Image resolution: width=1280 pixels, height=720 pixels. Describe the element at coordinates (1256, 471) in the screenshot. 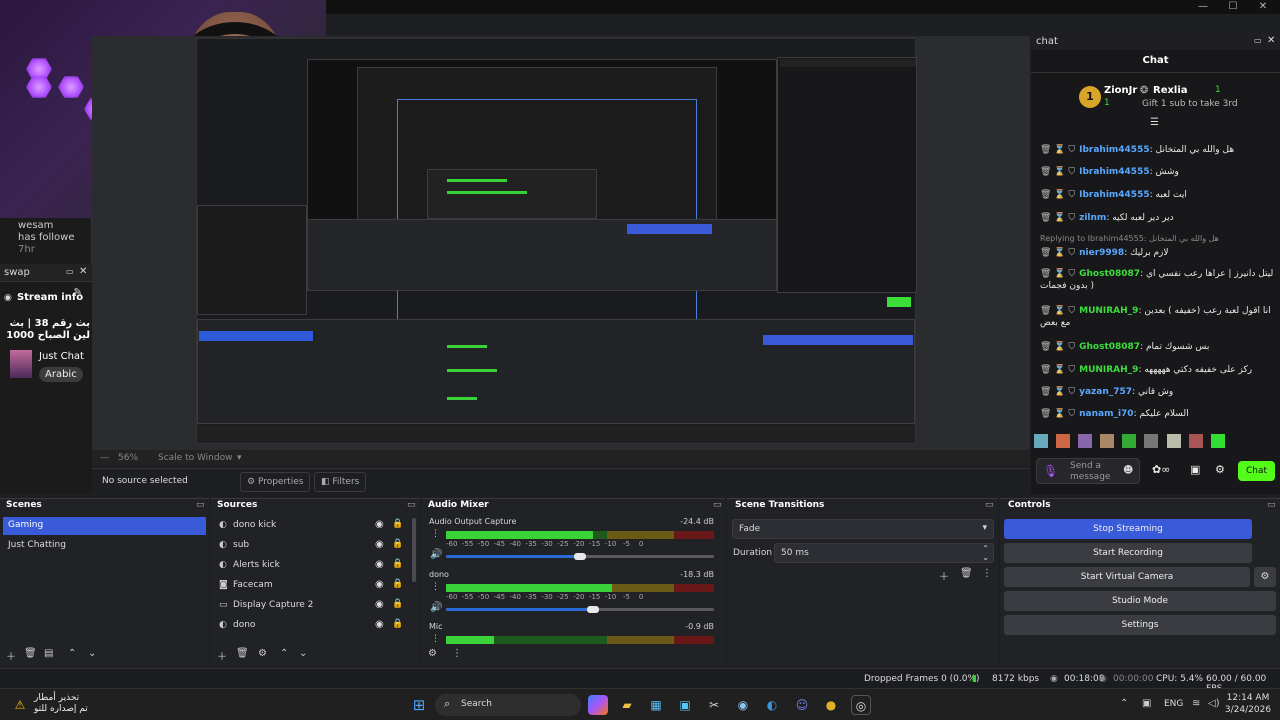

I see `chat-send-button: Chat` at that location.